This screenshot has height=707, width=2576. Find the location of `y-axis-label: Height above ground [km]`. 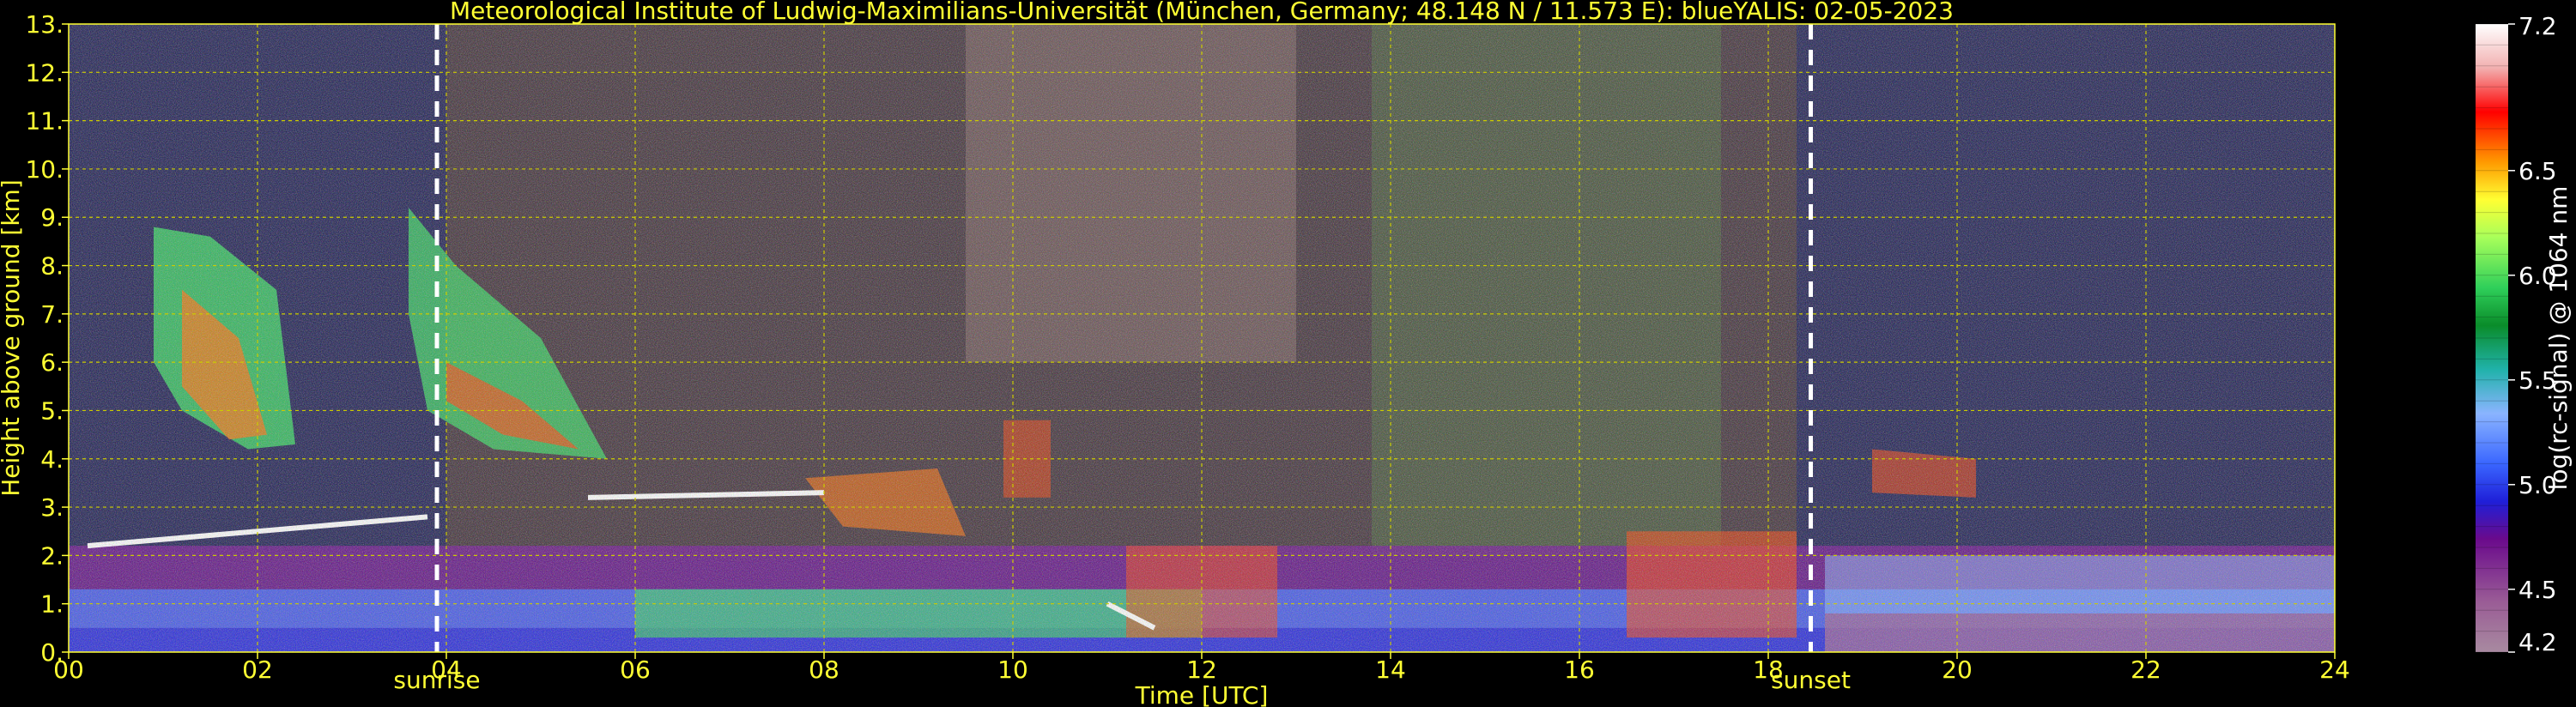

y-axis-label: Height above ground [km] is located at coordinates (12, 338).